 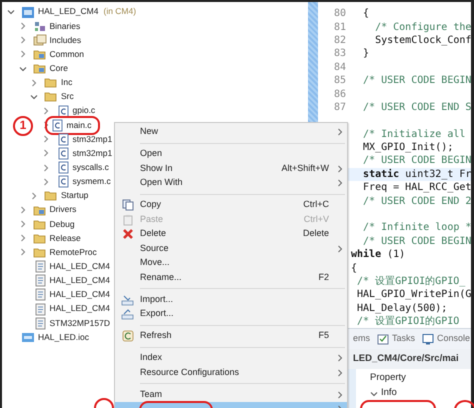 I want to click on line-number: 84, so click(x=340, y=67).